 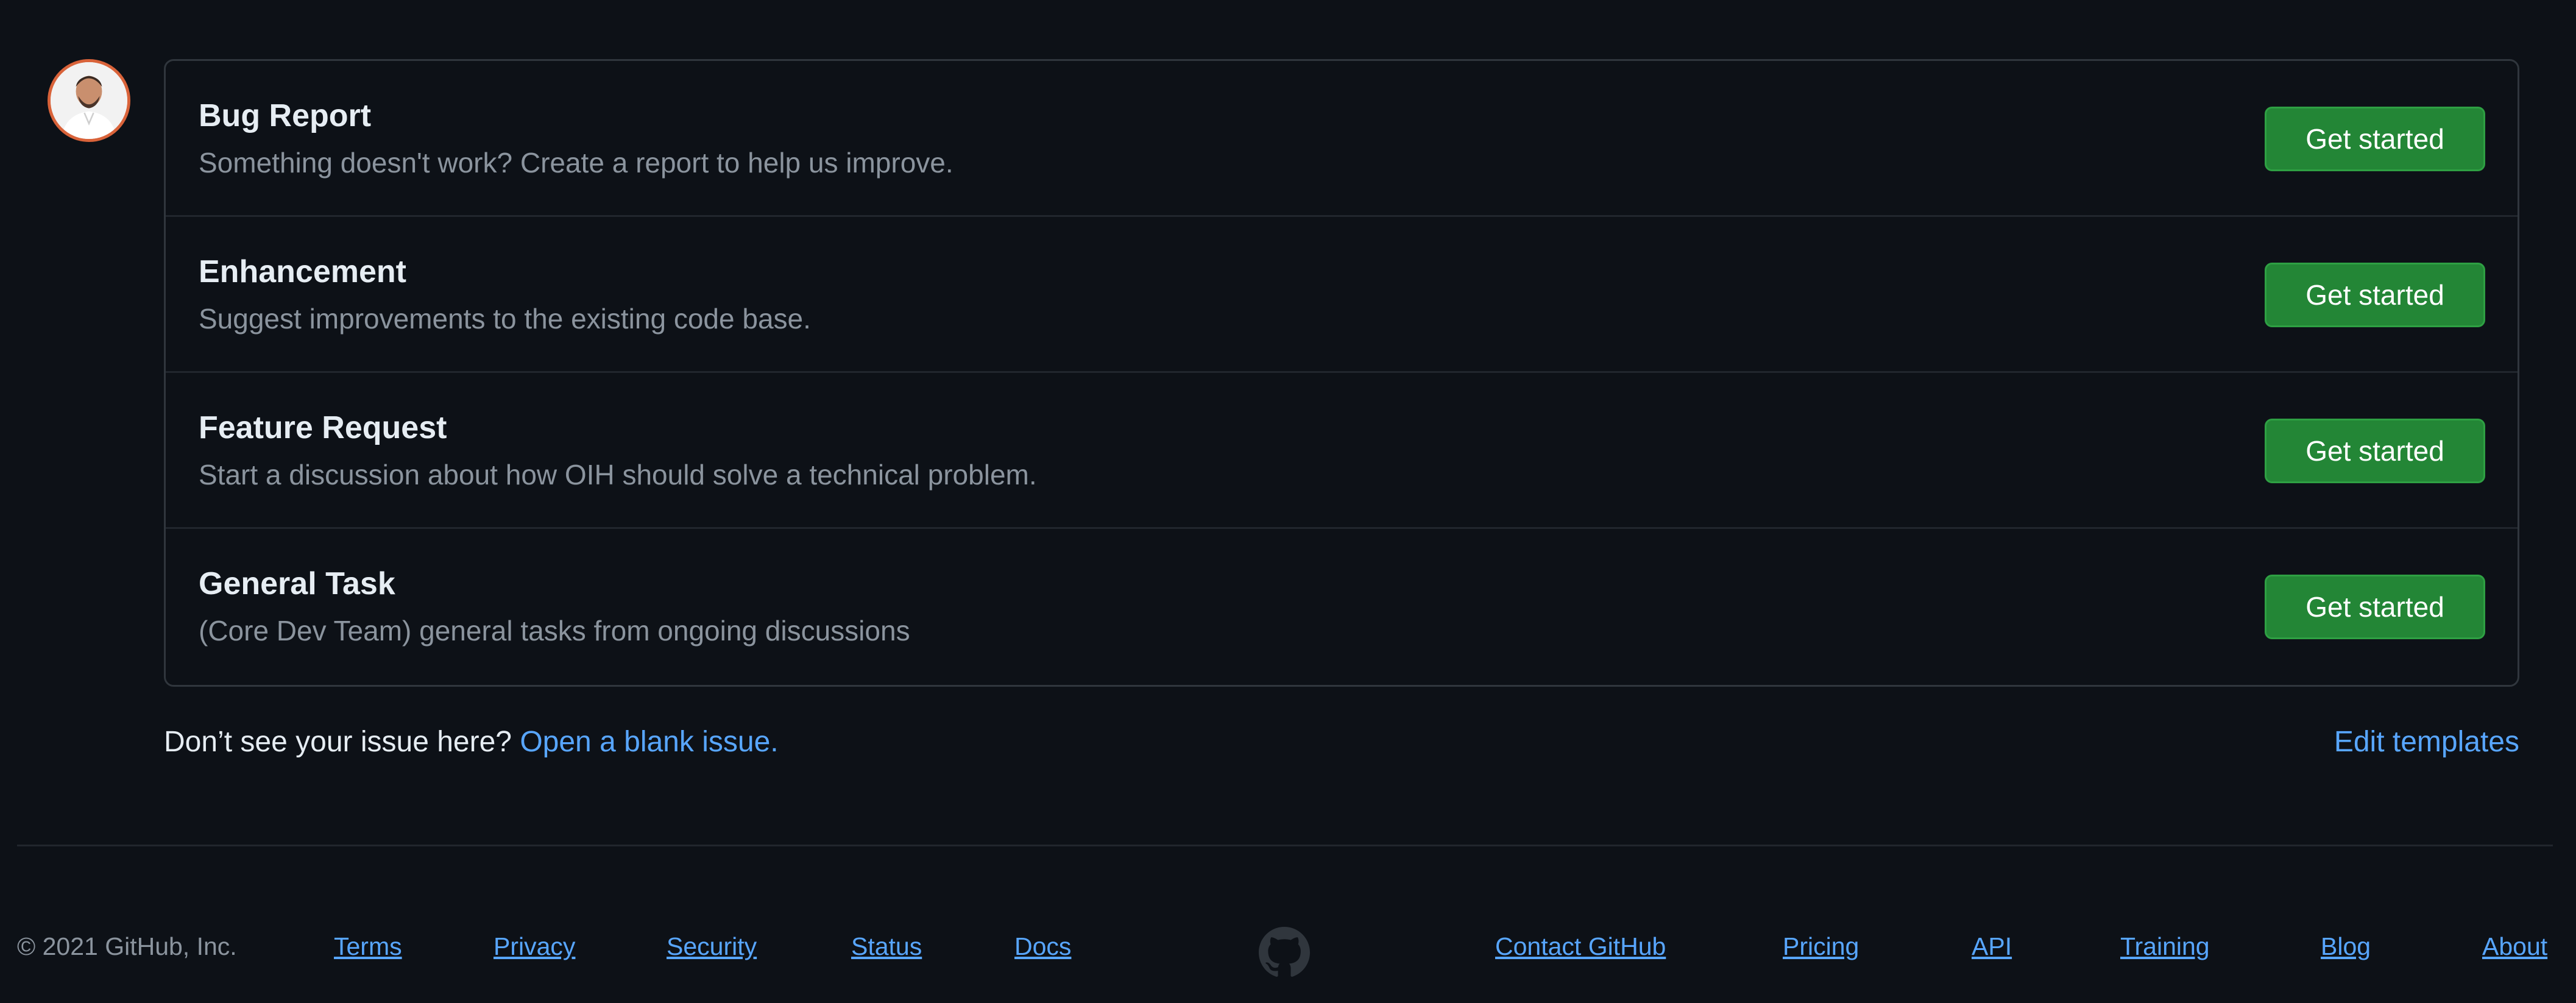 What do you see at coordinates (285, 115) in the screenshot?
I see `template-title: Bug Report` at bounding box center [285, 115].